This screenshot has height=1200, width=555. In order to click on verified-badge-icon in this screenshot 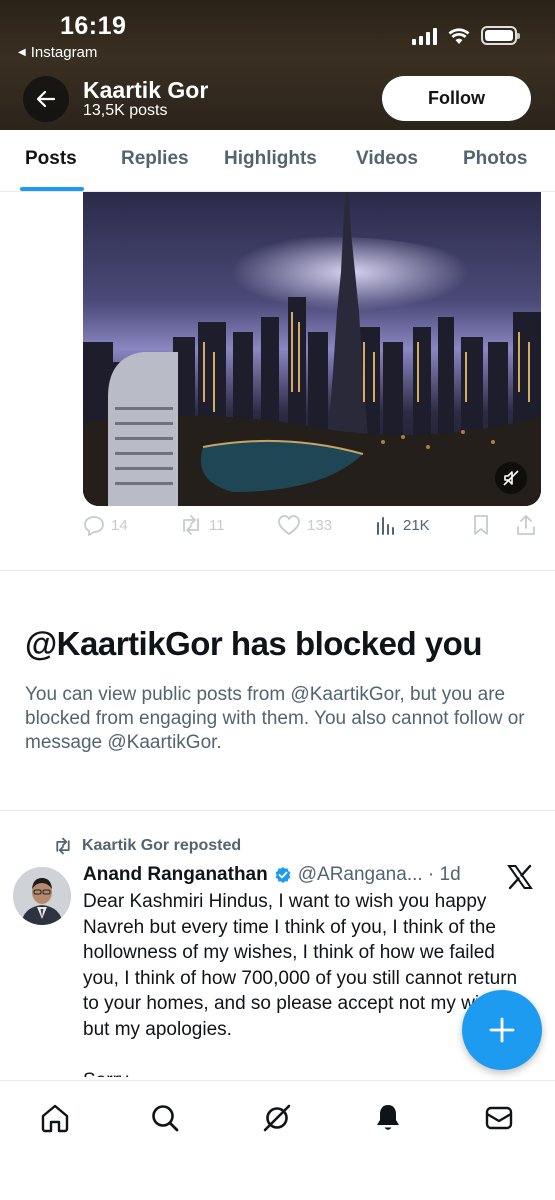, I will do `click(283, 875)`.